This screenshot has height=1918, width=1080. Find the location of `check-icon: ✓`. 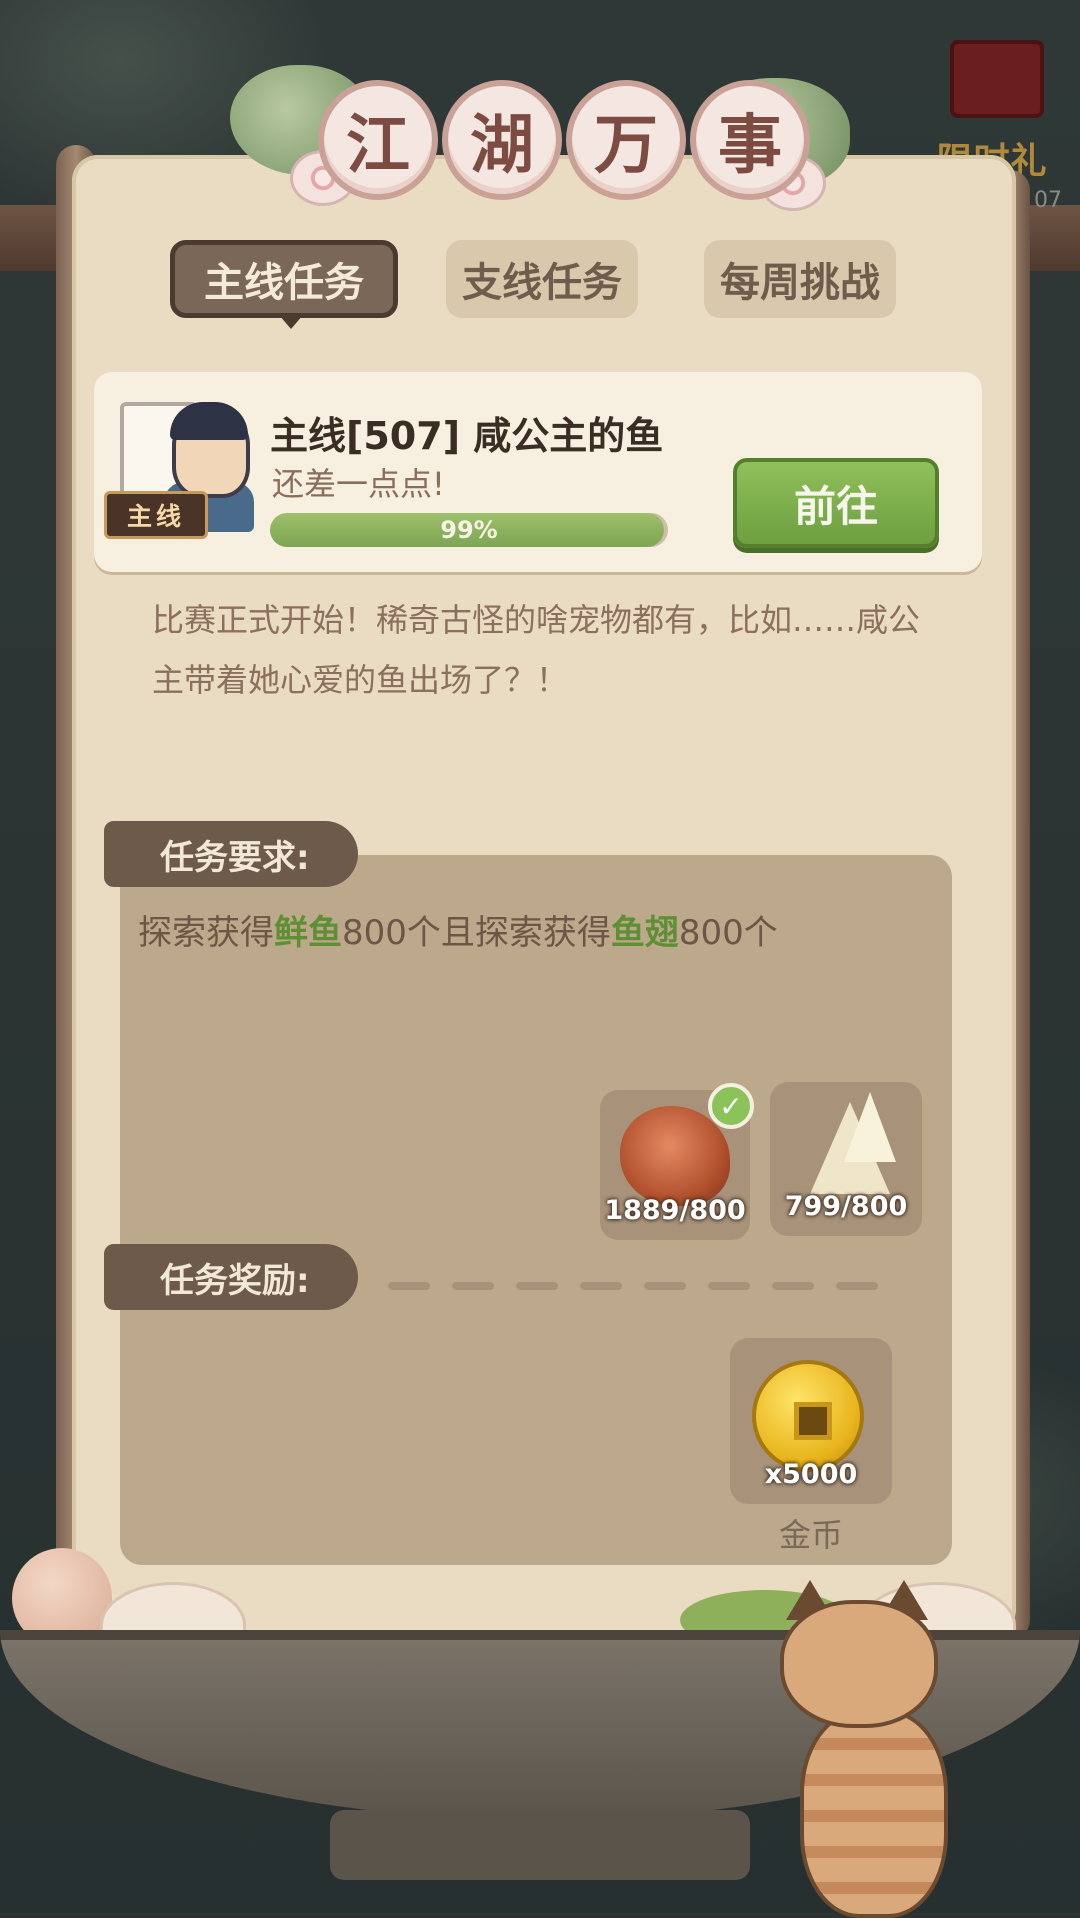

check-icon: ✓ is located at coordinates (731, 1106).